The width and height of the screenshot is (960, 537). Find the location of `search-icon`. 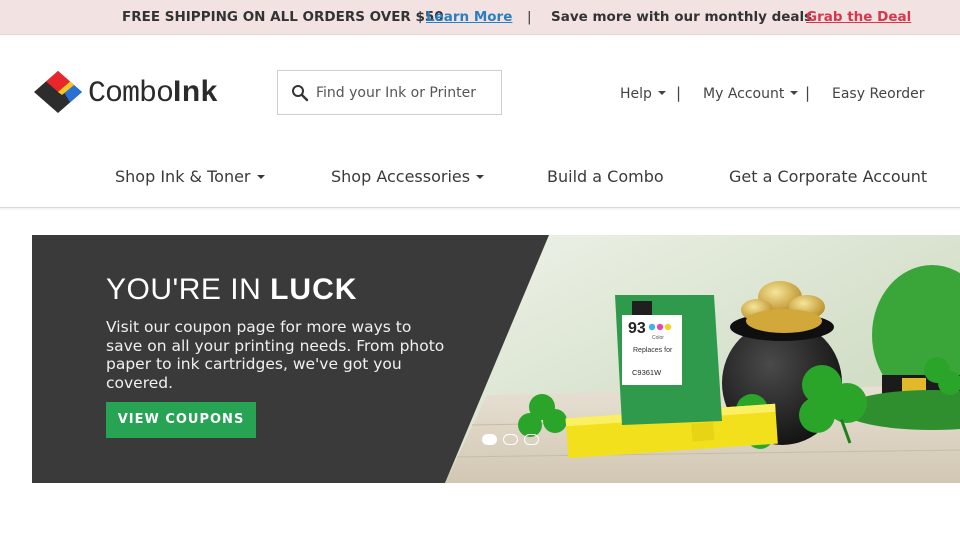

search-icon is located at coordinates (300, 93).